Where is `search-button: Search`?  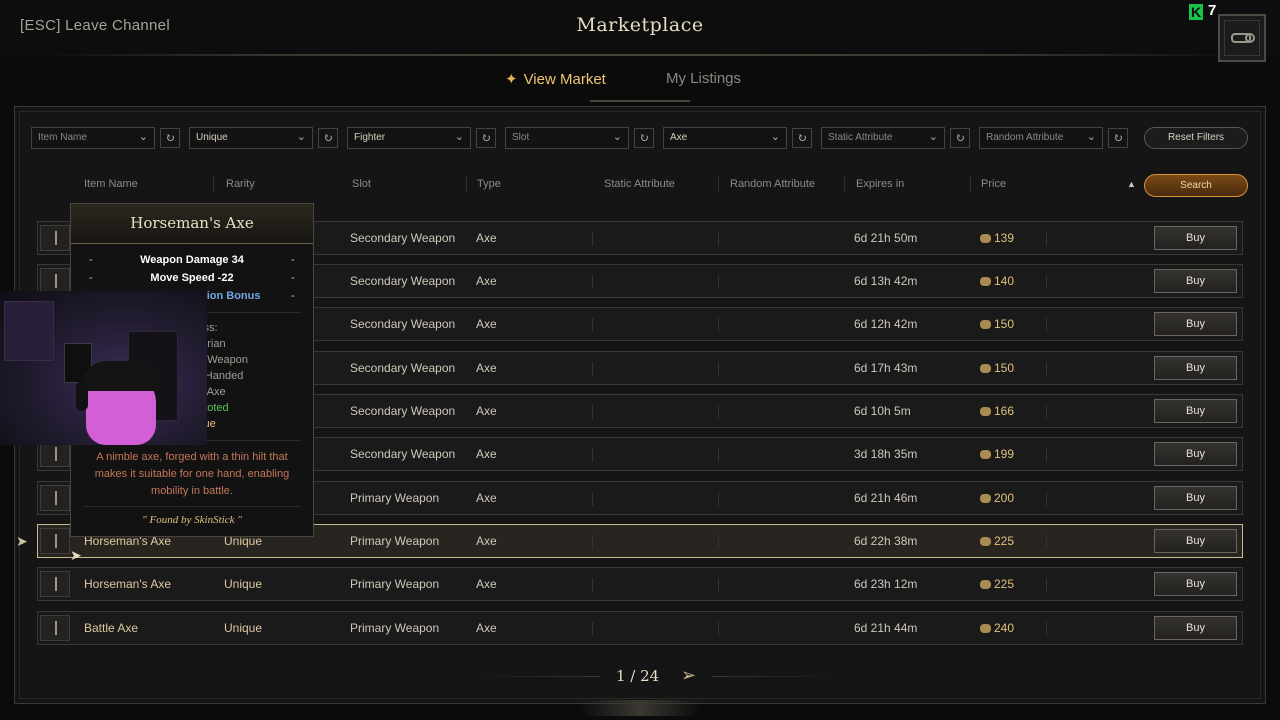
search-button: Search is located at coordinates (1196, 185).